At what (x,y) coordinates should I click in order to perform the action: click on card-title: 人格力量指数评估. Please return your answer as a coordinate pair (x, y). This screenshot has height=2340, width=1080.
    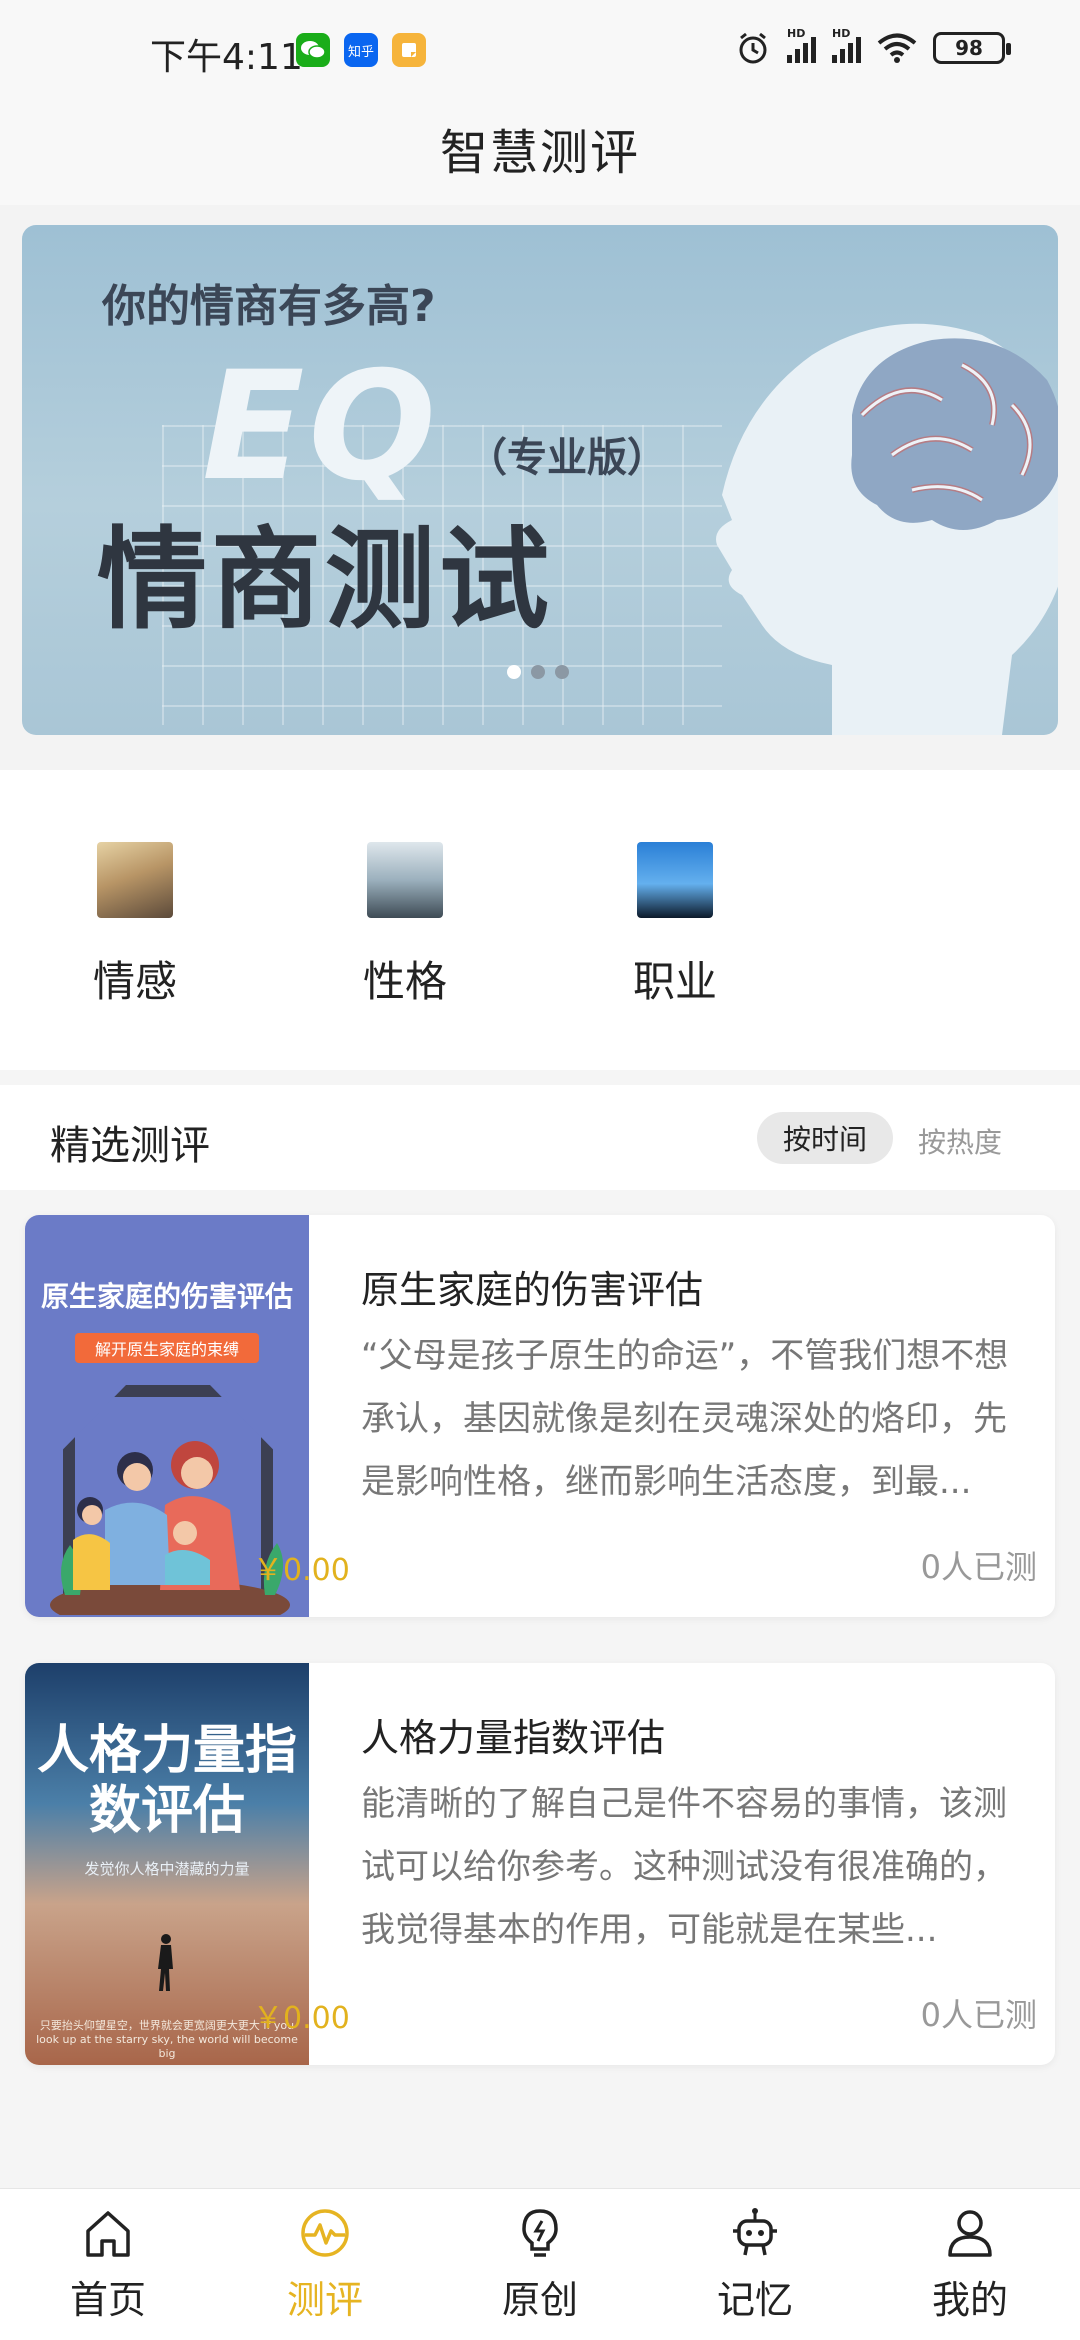
    Looking at the image, I should click on (513, 1738).